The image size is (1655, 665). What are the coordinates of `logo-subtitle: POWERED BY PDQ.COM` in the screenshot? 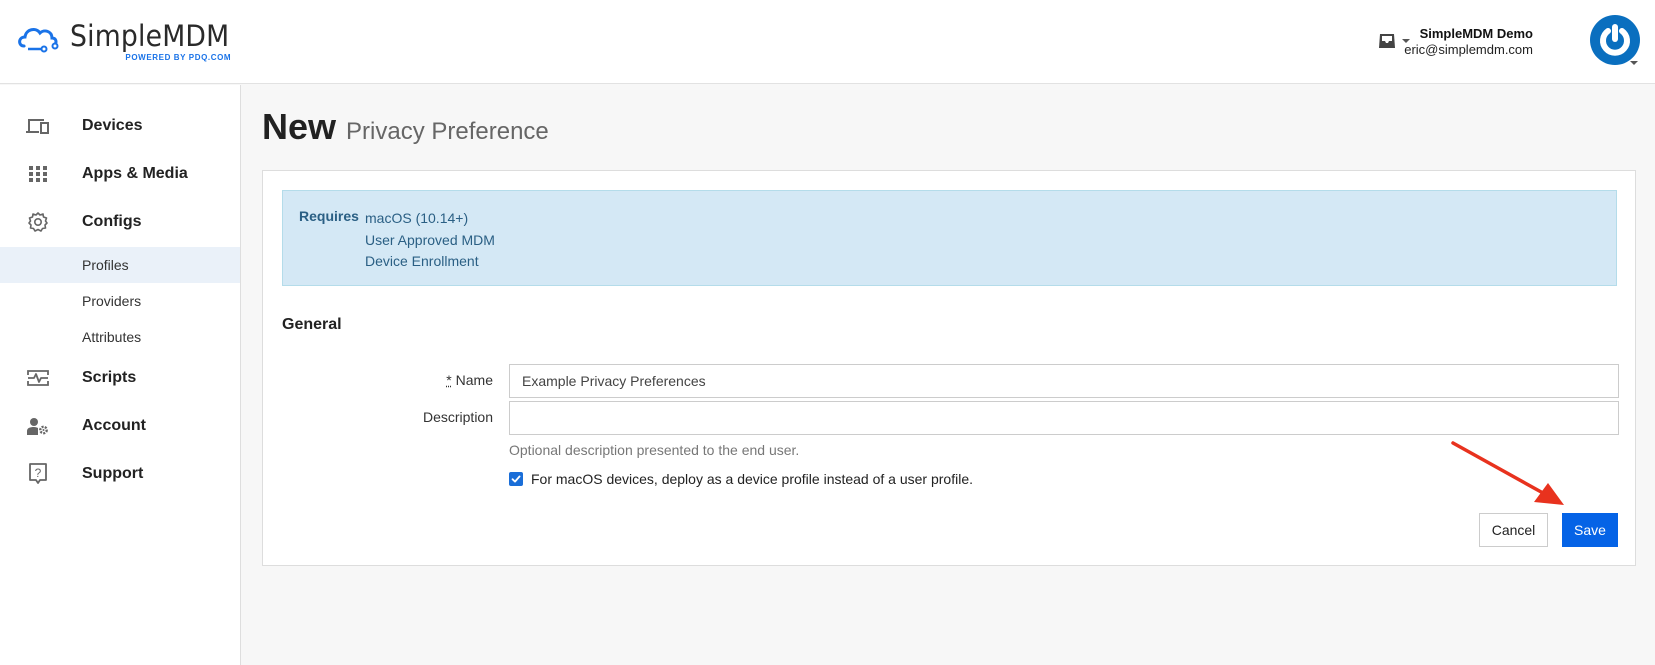 It's located at (178, 57).